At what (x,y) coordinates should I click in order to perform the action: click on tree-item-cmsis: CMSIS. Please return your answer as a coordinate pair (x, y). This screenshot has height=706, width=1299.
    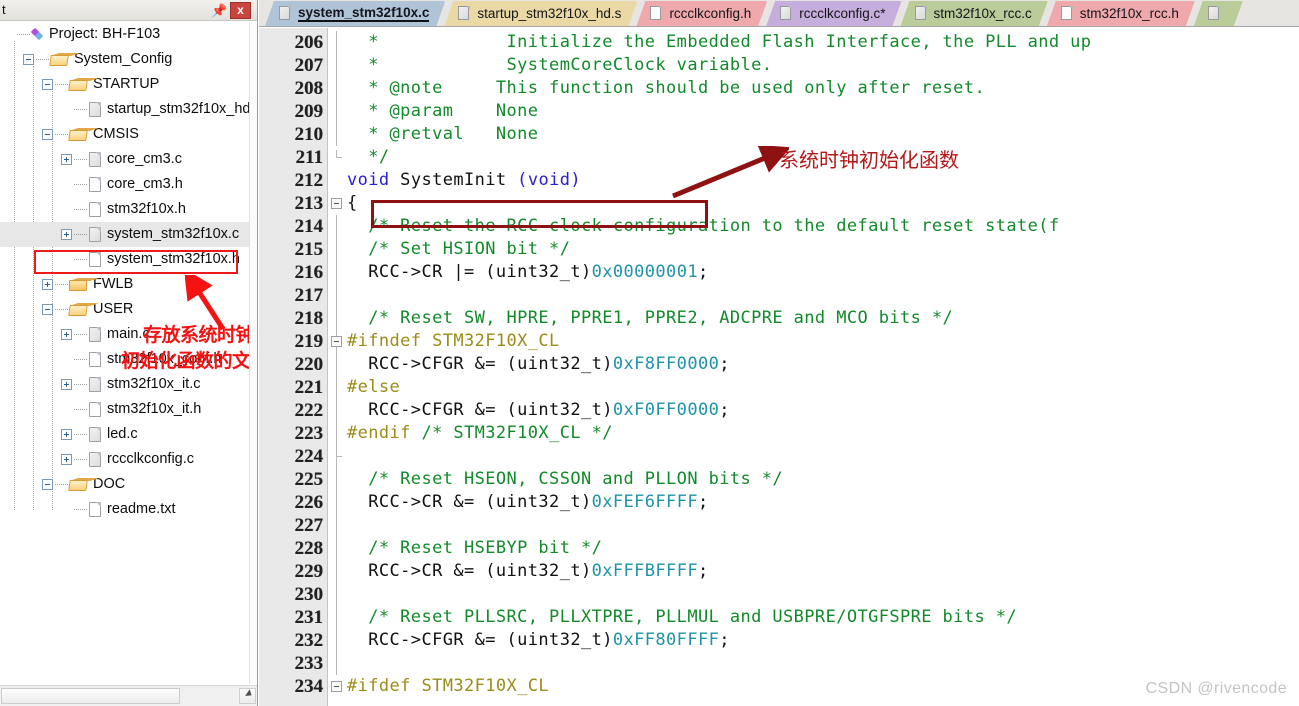
    Looking at the image, I should click on (124, 134).